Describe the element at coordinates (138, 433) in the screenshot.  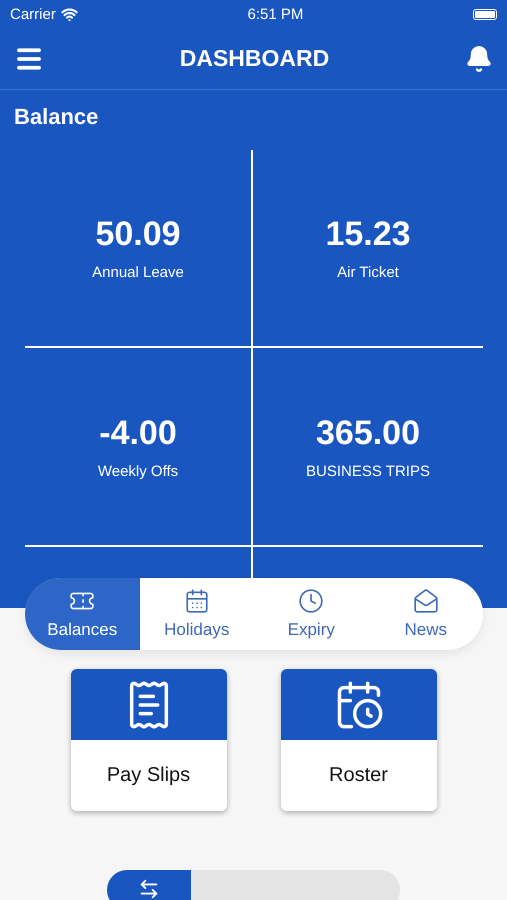
I see `balance-value: -4.00` at that location.